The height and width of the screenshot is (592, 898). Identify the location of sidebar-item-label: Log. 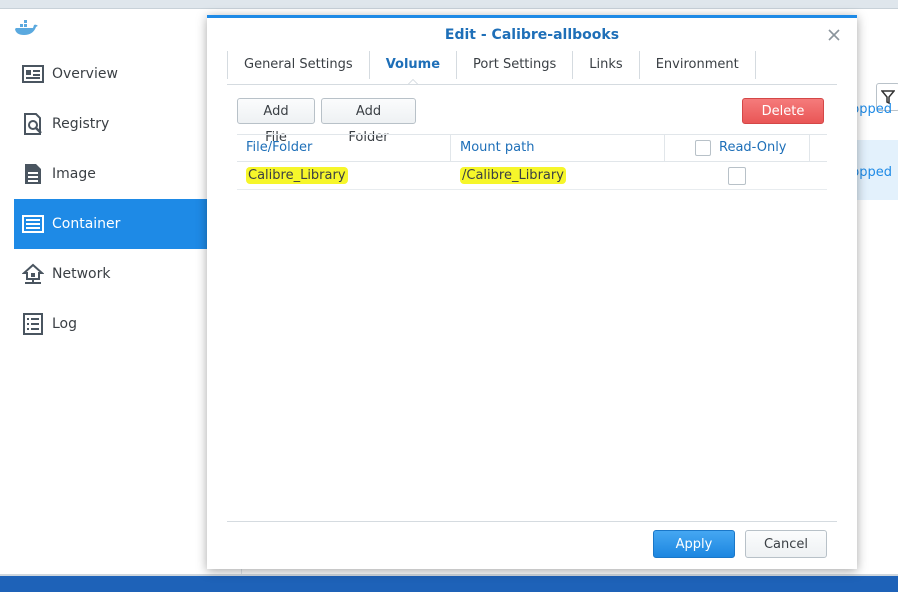
(65, 324).